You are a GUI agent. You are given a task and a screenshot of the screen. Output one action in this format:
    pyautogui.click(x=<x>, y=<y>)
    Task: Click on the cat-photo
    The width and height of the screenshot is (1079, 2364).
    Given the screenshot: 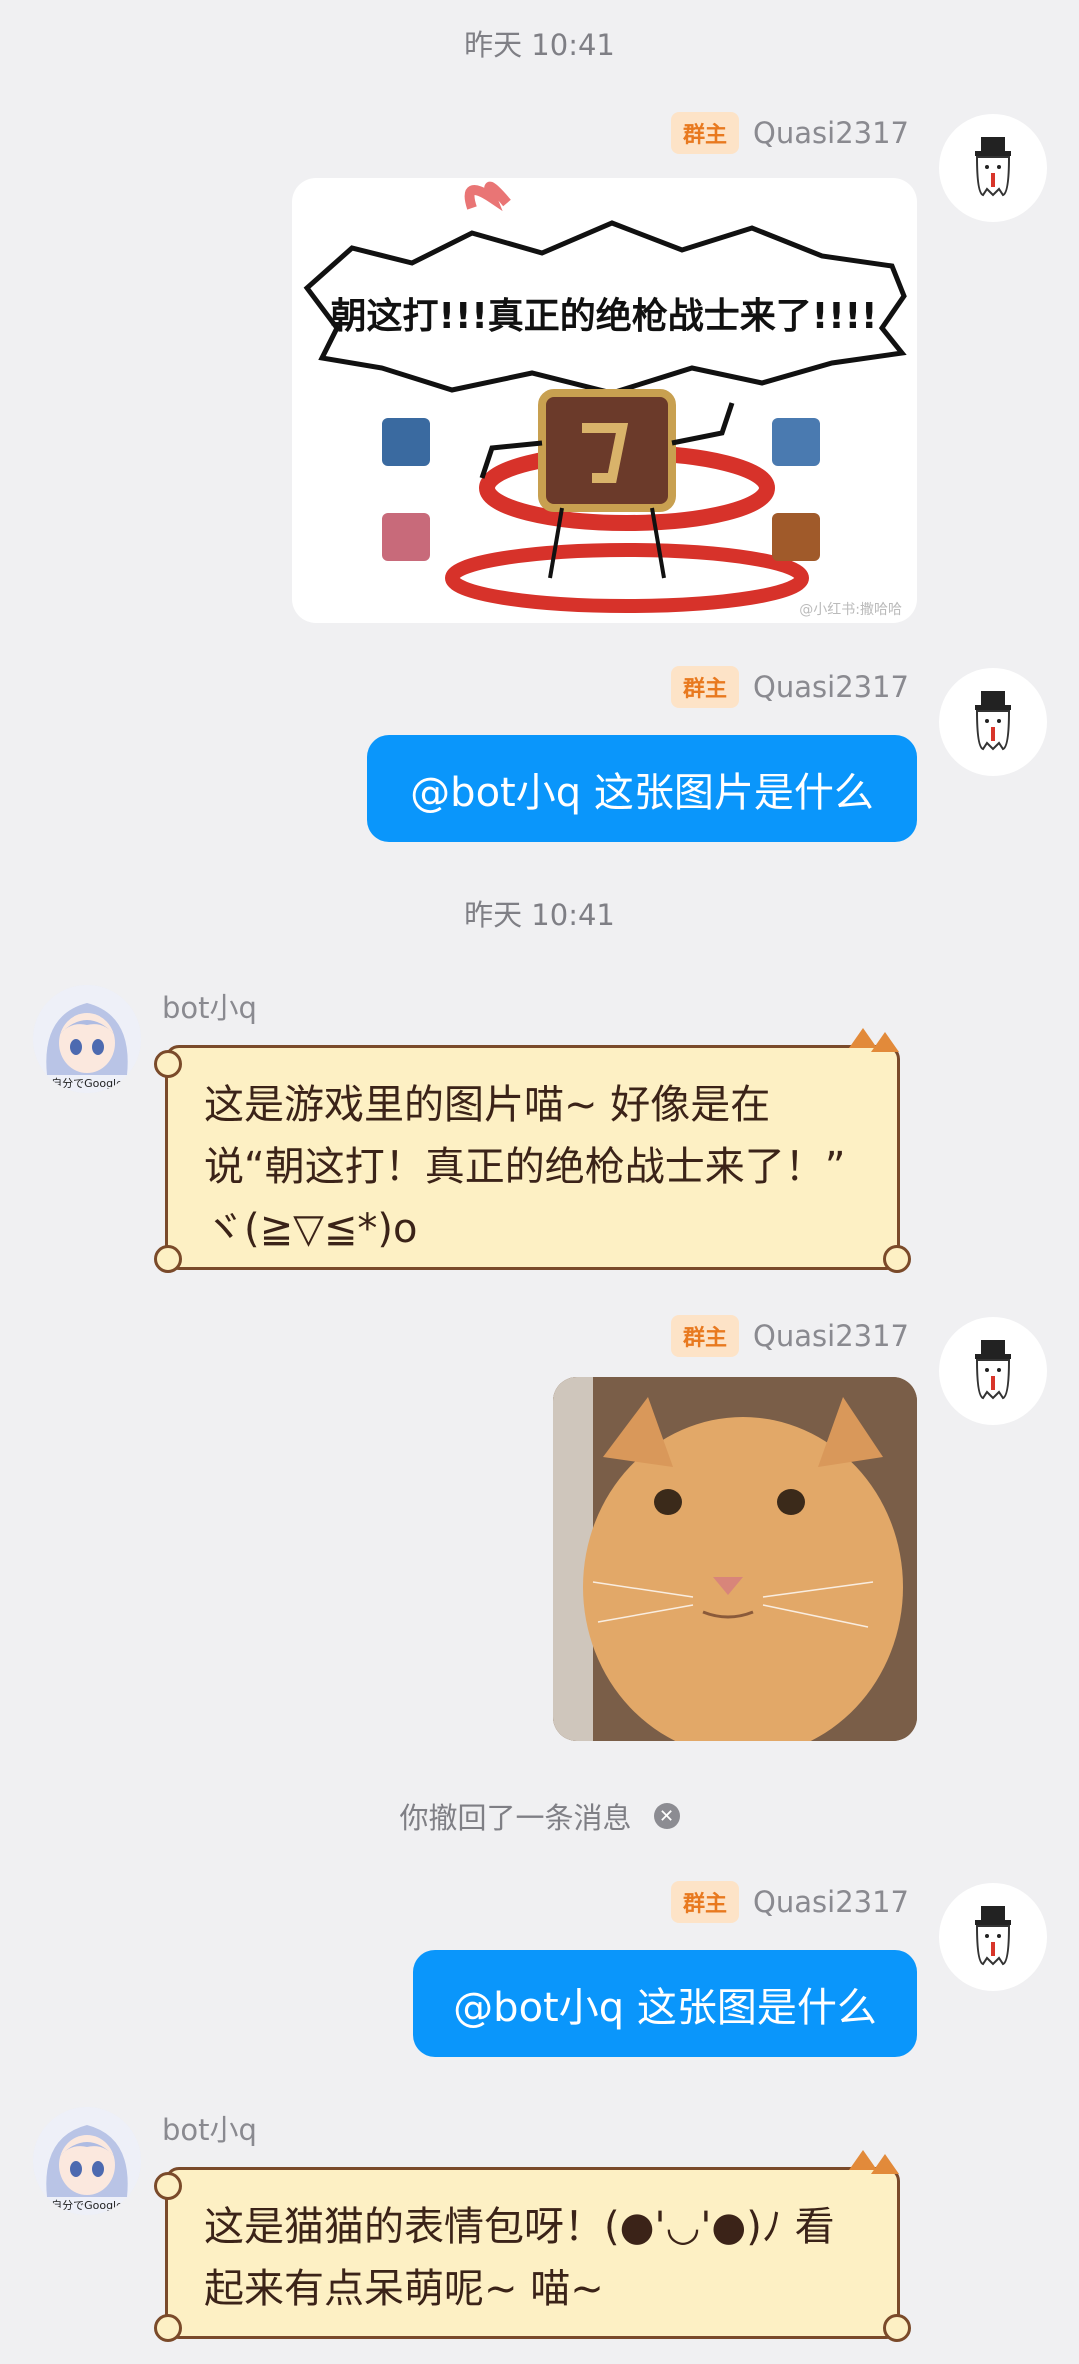 What is the action you would take?
    pyautogui.click(x=735, y=1559)
    